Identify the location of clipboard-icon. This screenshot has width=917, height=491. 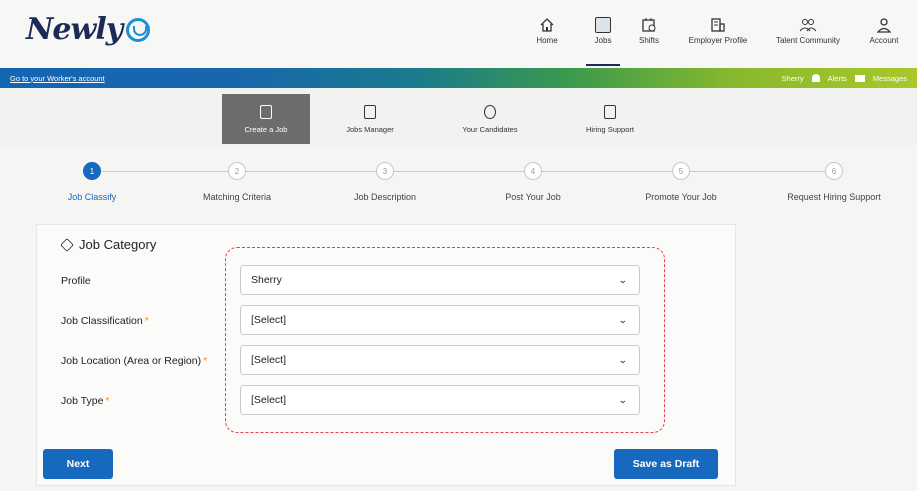
(370, 111).